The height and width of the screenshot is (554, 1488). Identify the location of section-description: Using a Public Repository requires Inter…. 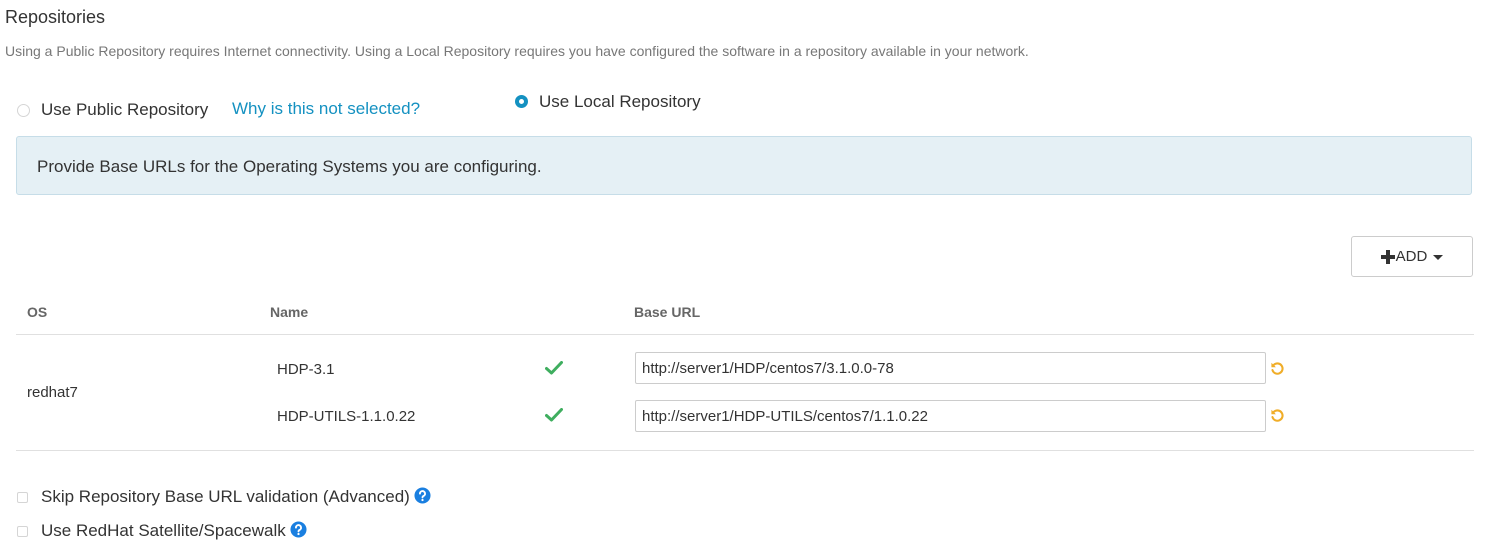
(517, 51).